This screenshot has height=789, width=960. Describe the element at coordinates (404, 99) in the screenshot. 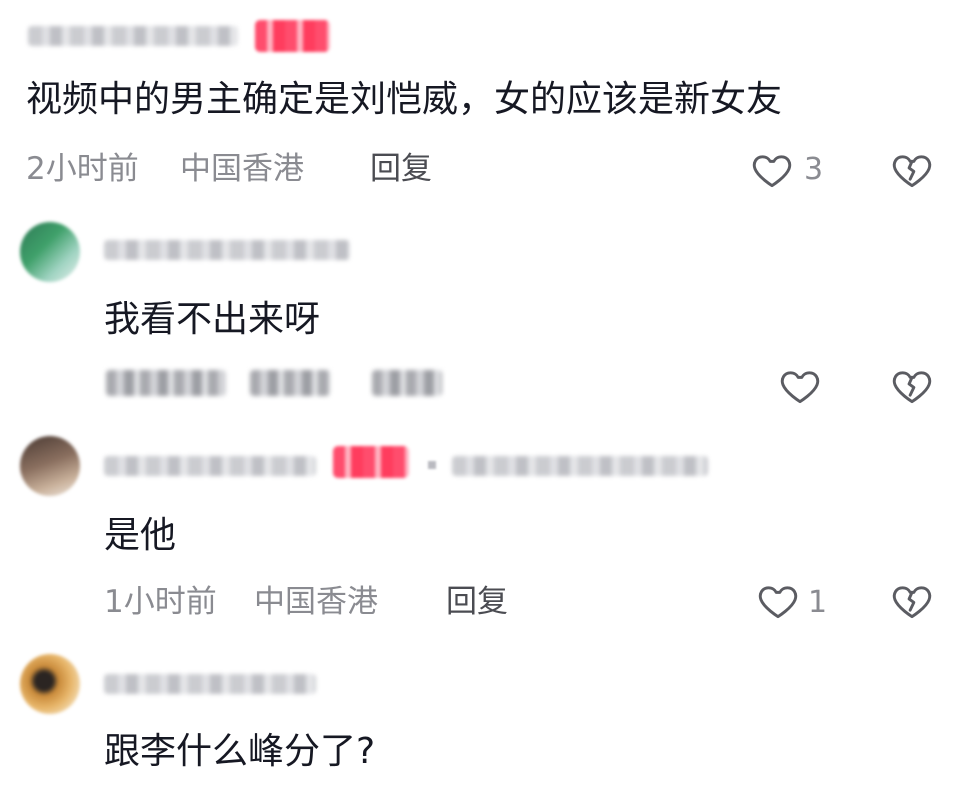

I see `comment-text: 视频中的男主确定是刘恺威，女的应该是新女友` at that location.